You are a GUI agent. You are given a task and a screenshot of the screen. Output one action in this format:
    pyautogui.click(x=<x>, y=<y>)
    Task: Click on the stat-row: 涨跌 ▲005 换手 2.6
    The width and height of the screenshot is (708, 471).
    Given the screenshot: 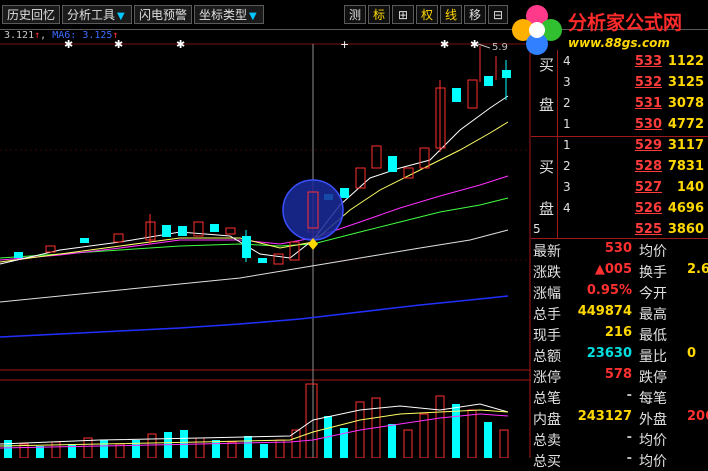 What is the action you would take?
    pyautogui.click(x=619, y=271)
    